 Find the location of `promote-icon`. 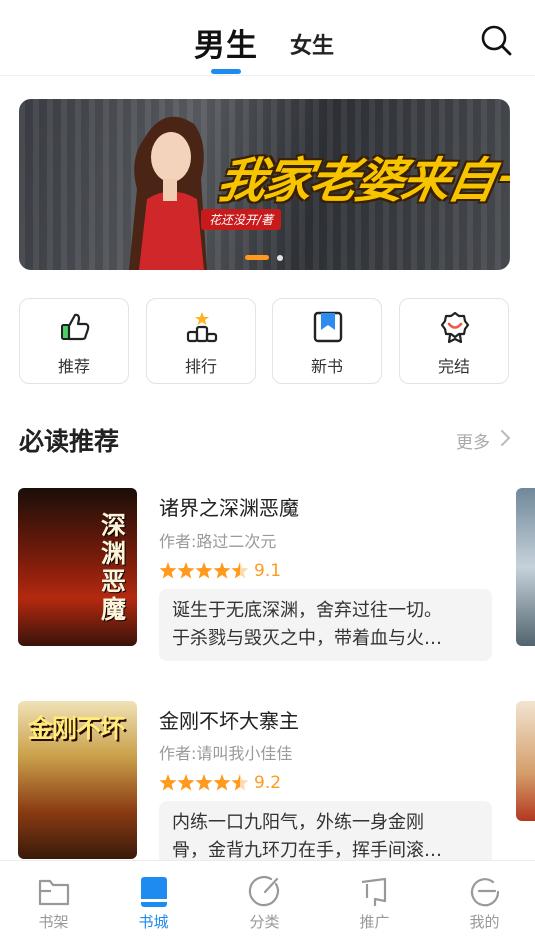

promote-icon is located at coordinates (374, 891).